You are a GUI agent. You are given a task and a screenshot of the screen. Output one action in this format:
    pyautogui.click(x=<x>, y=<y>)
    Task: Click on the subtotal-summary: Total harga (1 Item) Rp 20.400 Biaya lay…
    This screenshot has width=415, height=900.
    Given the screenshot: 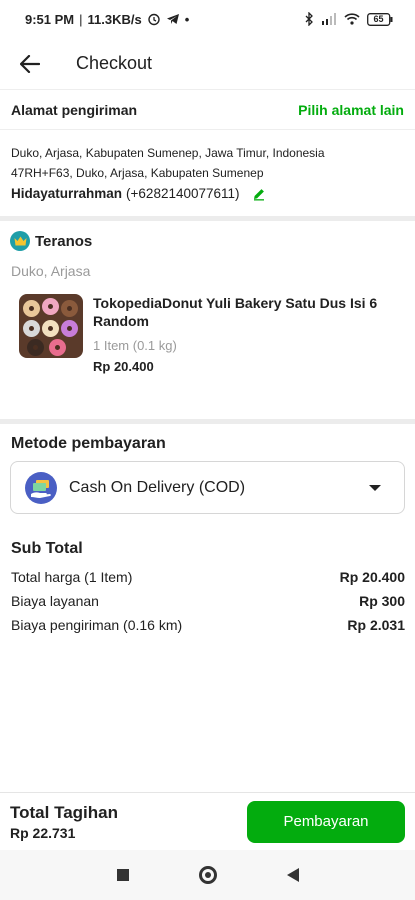 What is the action you would take?
    pyautogui.click(x=208, y=601)
    